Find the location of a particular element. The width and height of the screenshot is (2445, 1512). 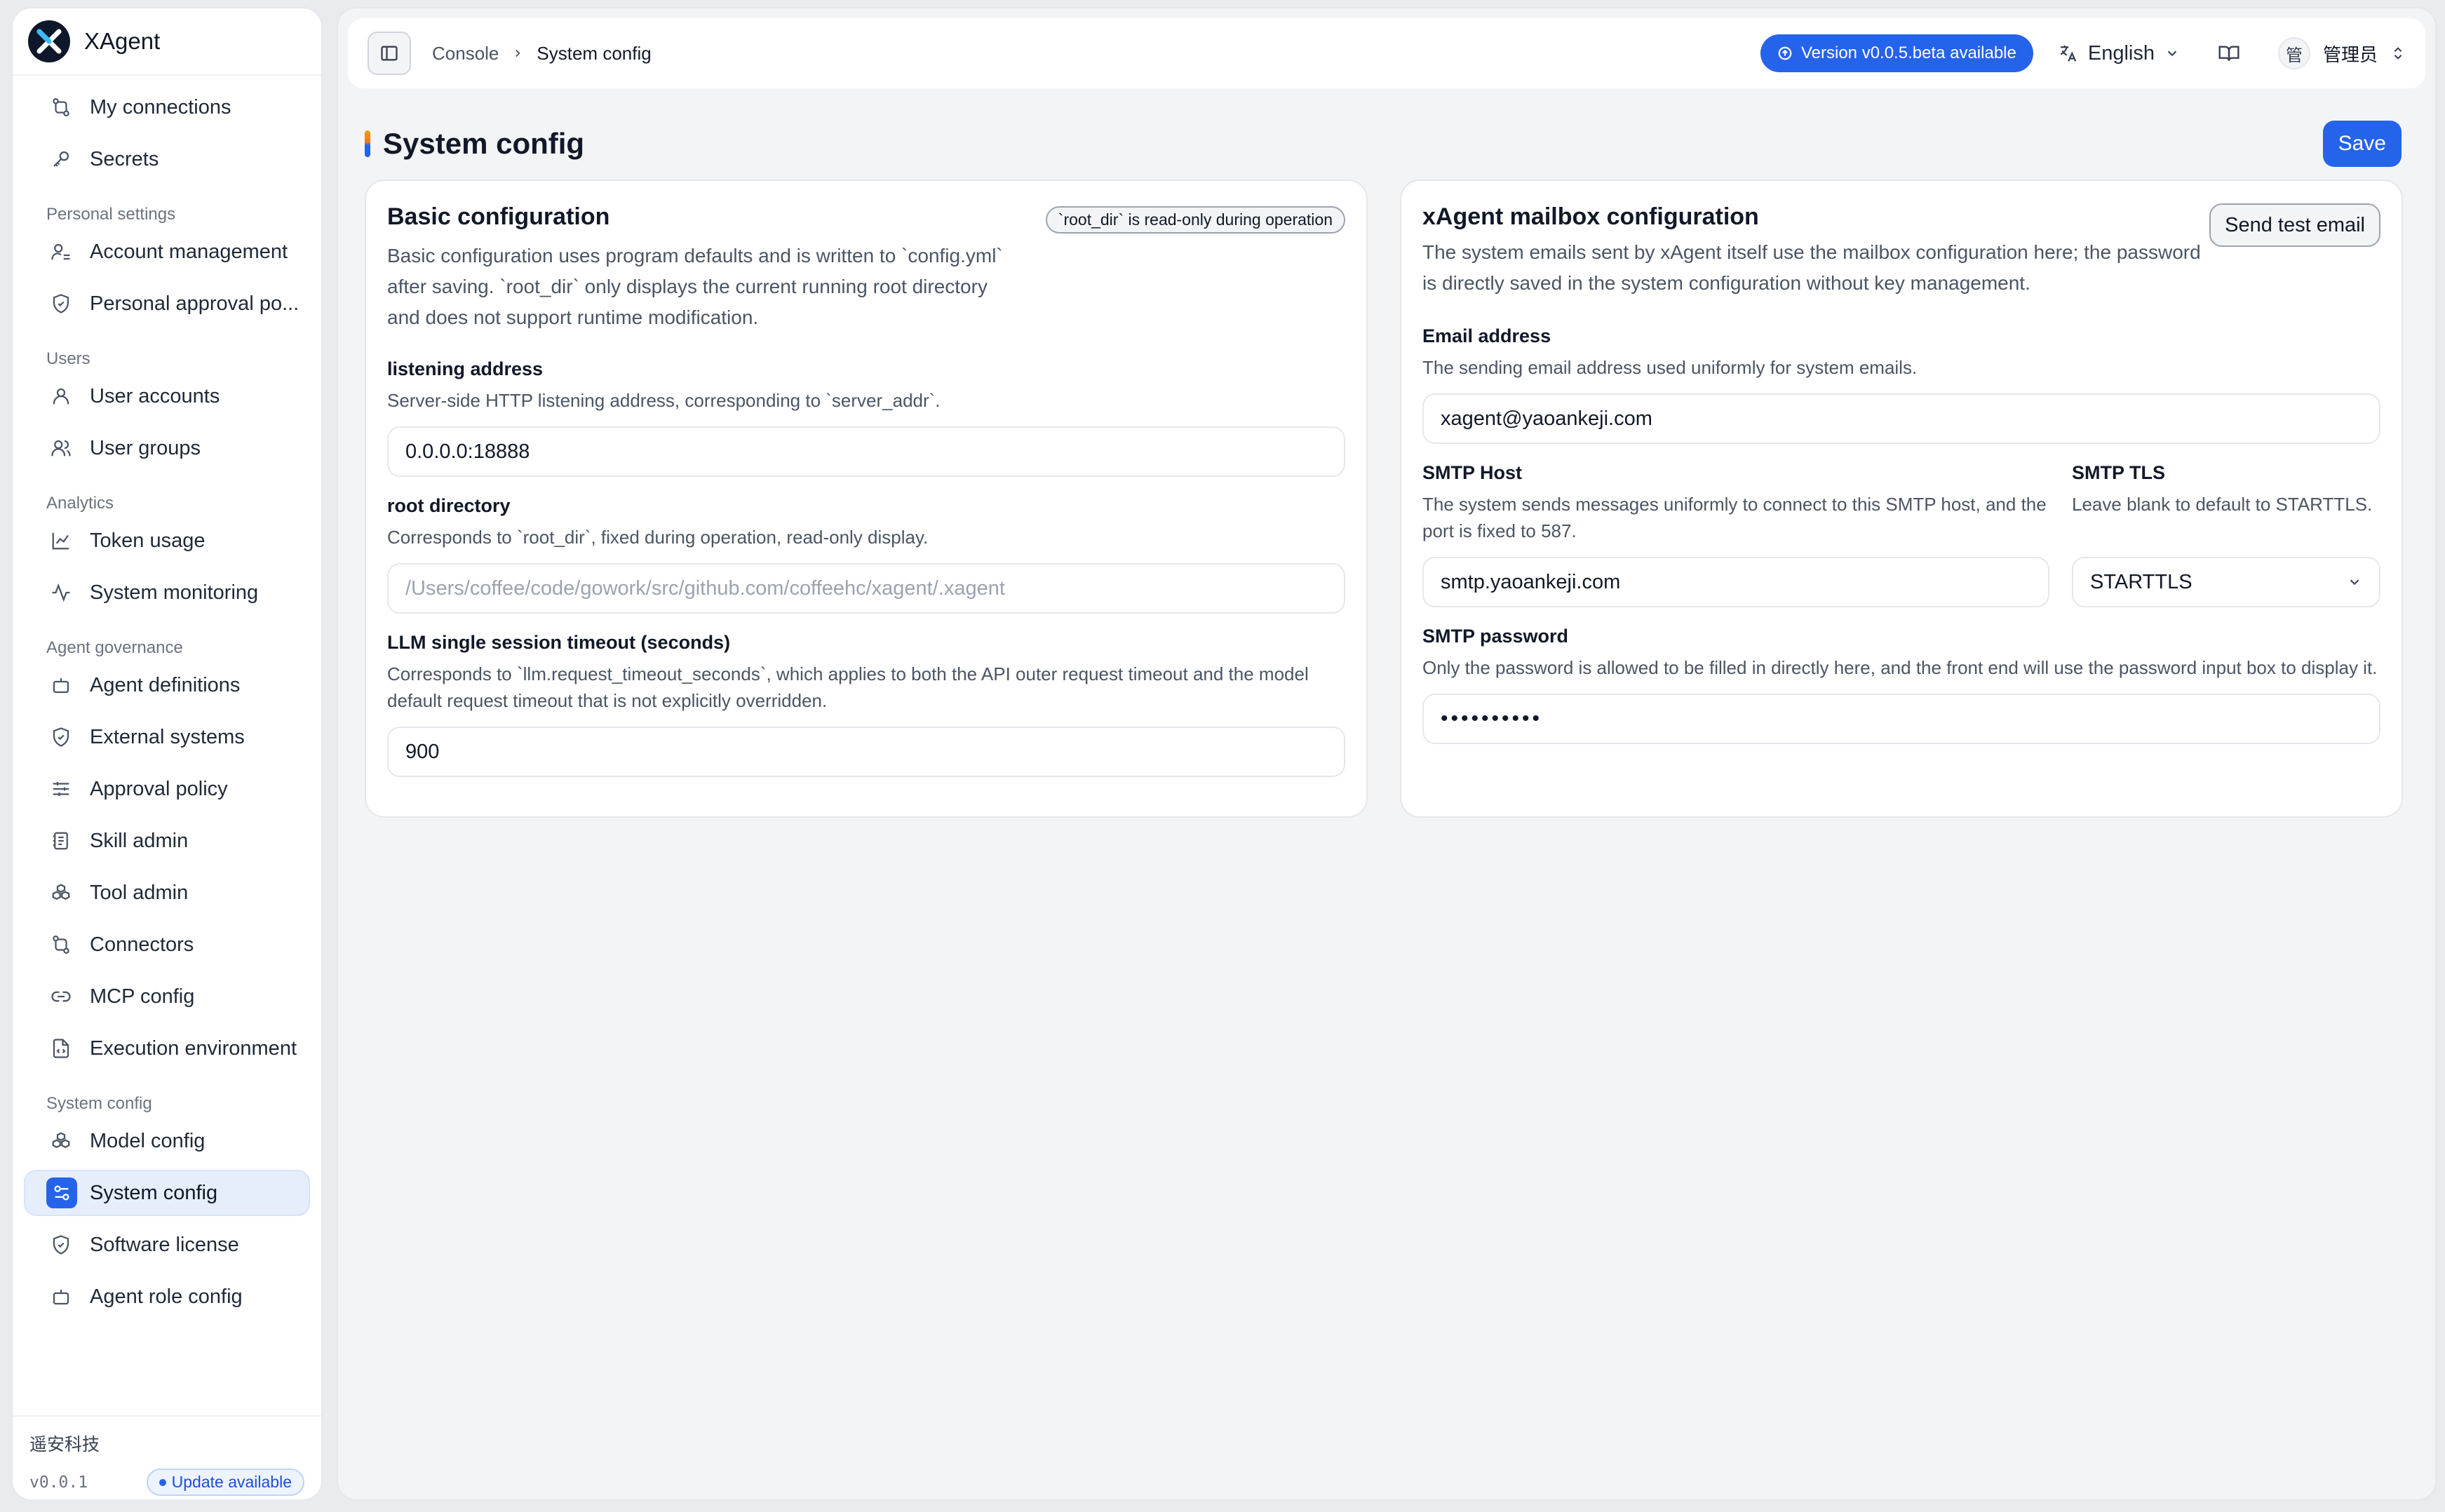

user-settings-icon is located at coordinates (61, 252).